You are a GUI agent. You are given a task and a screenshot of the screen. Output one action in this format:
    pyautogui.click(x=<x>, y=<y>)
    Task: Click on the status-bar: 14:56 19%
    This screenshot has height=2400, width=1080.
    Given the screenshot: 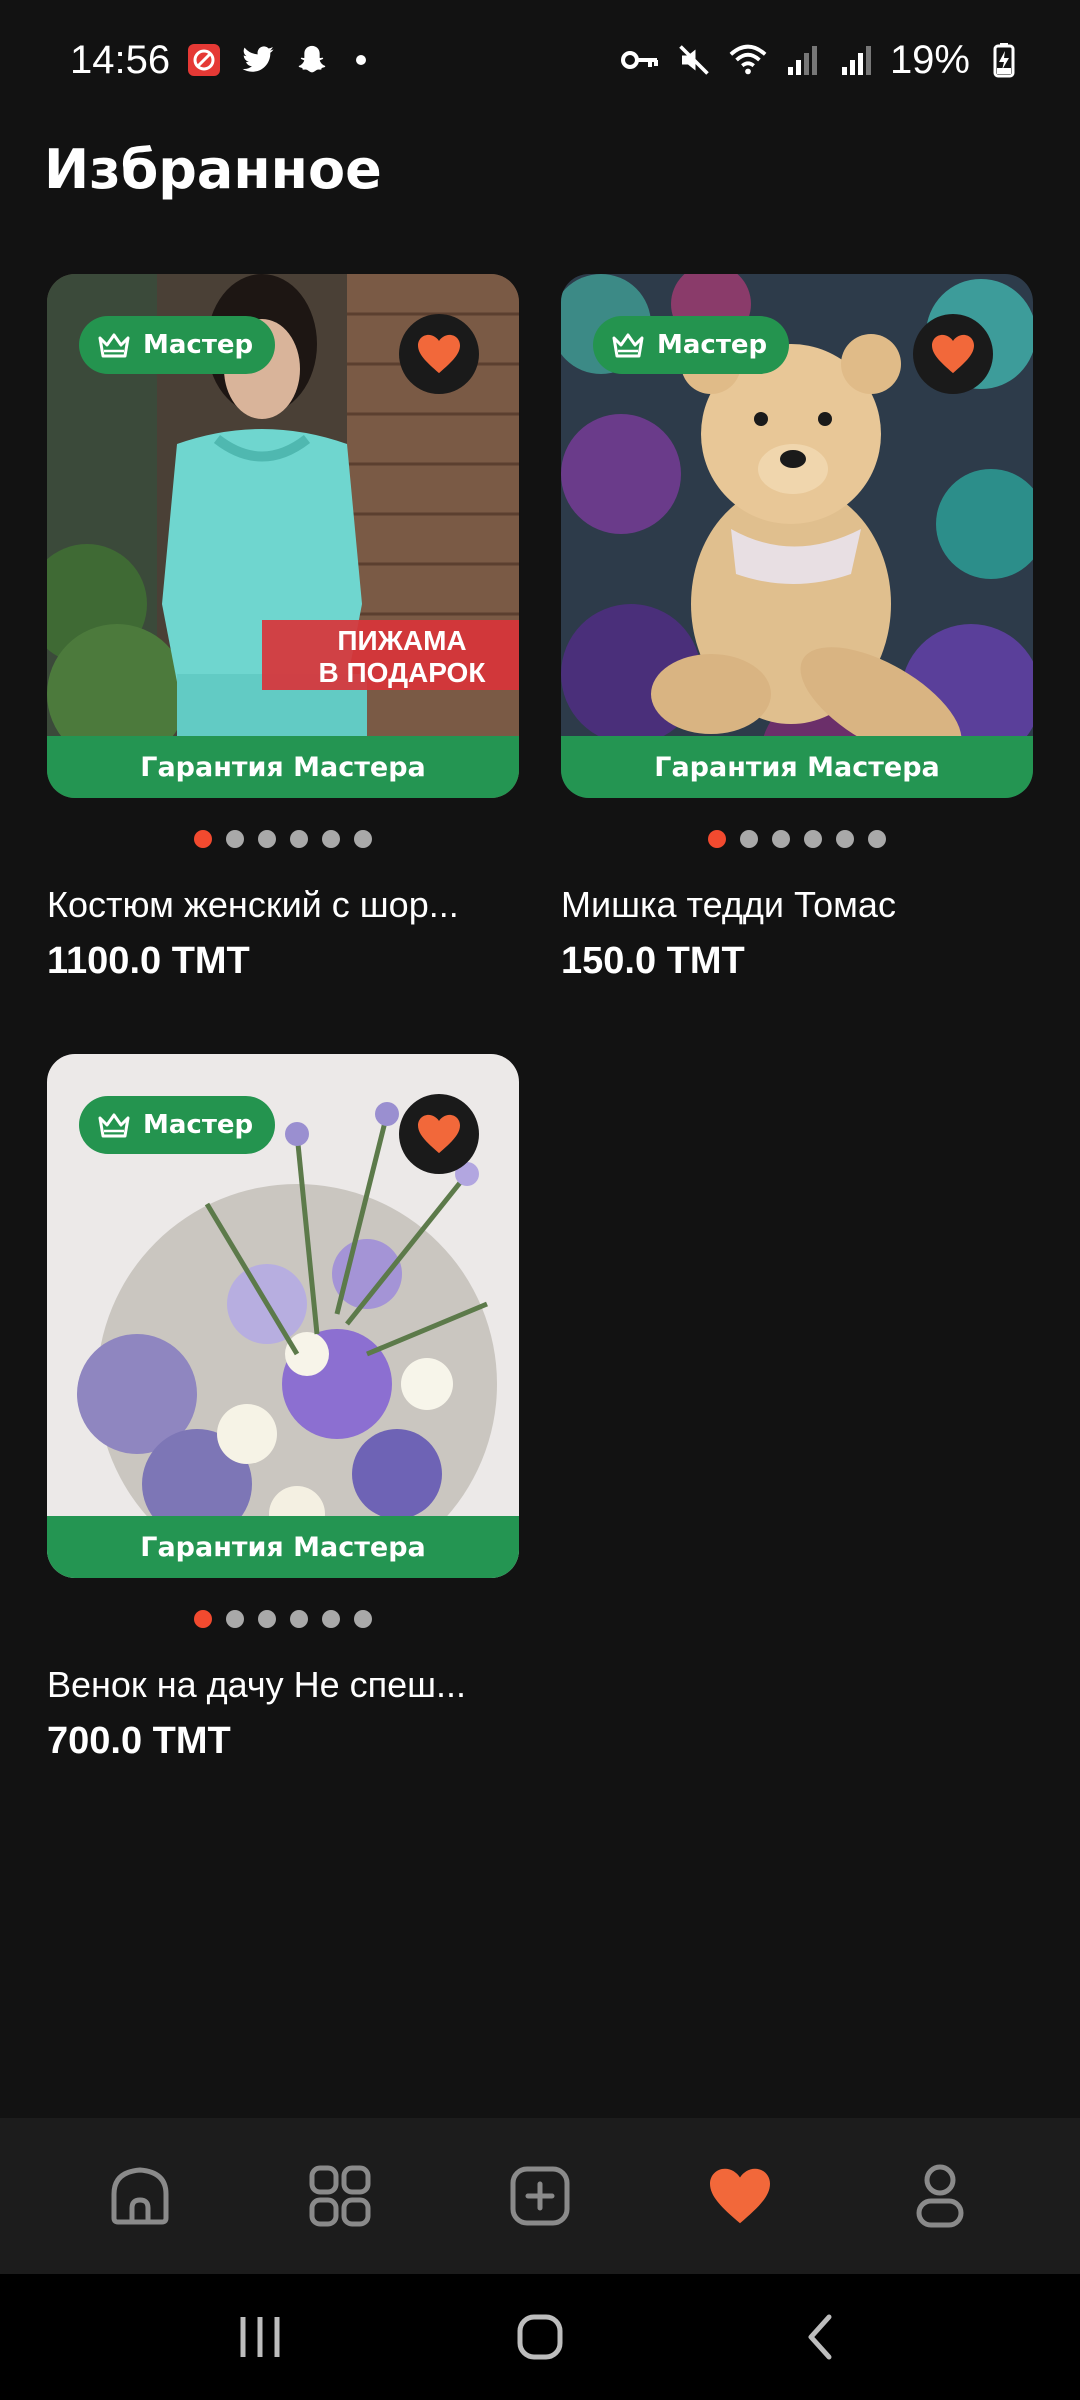 What is the action you would take?
    pyautogui.click(x=540, y=60)
    